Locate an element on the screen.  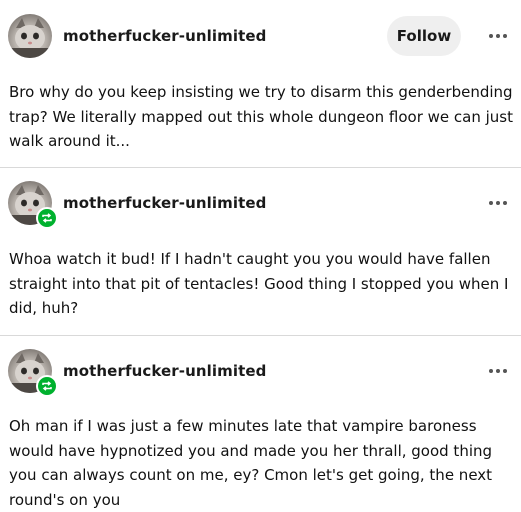
username: motherfucker-unlimited is located at coordinates (165, 371).